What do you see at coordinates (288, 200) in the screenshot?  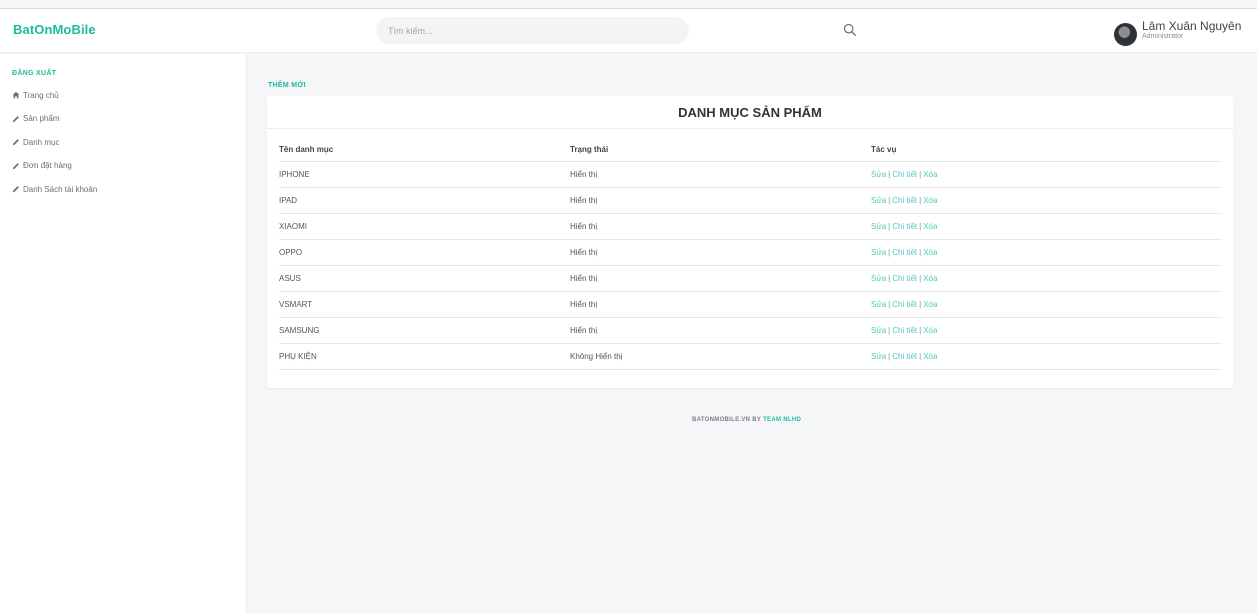 I see `category-name: IPAD` at bounding box center [288, 200].